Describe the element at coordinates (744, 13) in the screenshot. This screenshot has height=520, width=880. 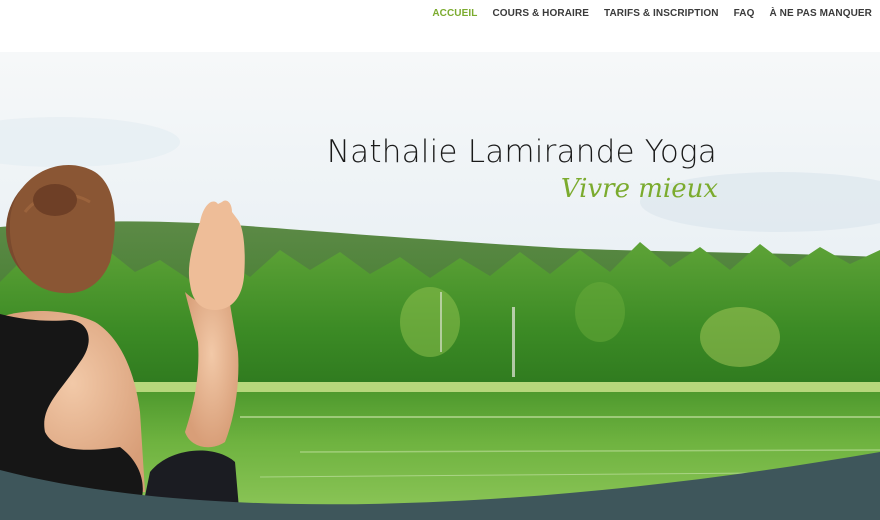
I see `nav-faq: FAQ` at that location.